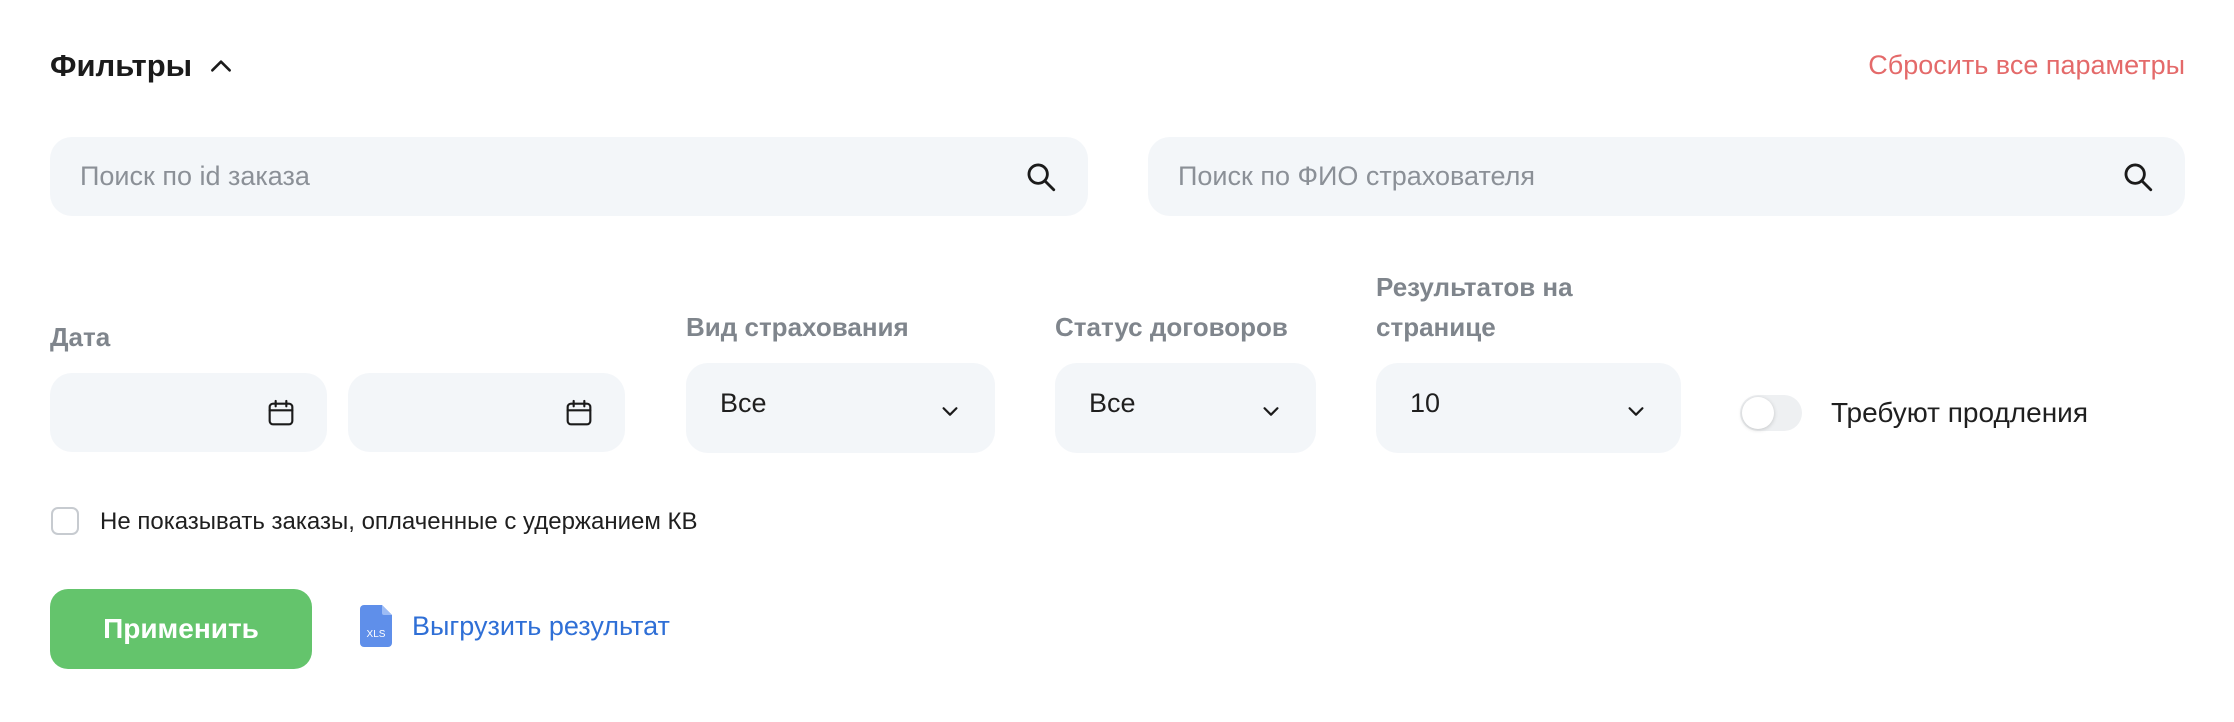 The height and width of the screenshot is (722, 2234). Describe the element at coordinates (1185, 408) in the screenshot. I see `contract-status-select: Все` at that location.